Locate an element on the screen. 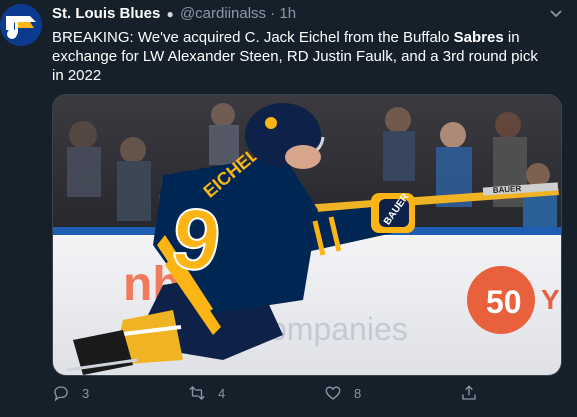 Image resolution: width=577 pixels, height=417 pixels. reply-count: 3 is located at coordinates (86, 393).